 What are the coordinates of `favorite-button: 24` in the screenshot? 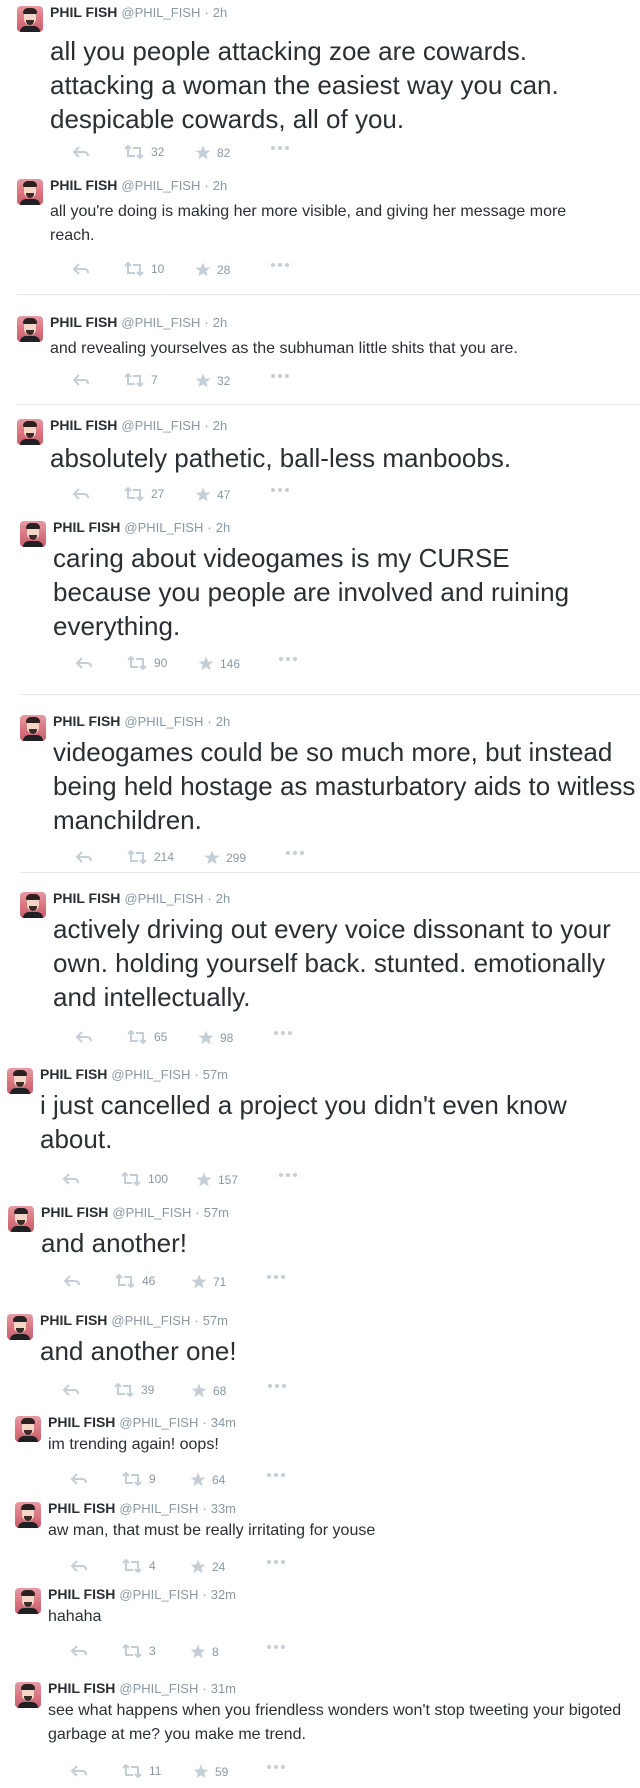 It's located at (207, 1566).